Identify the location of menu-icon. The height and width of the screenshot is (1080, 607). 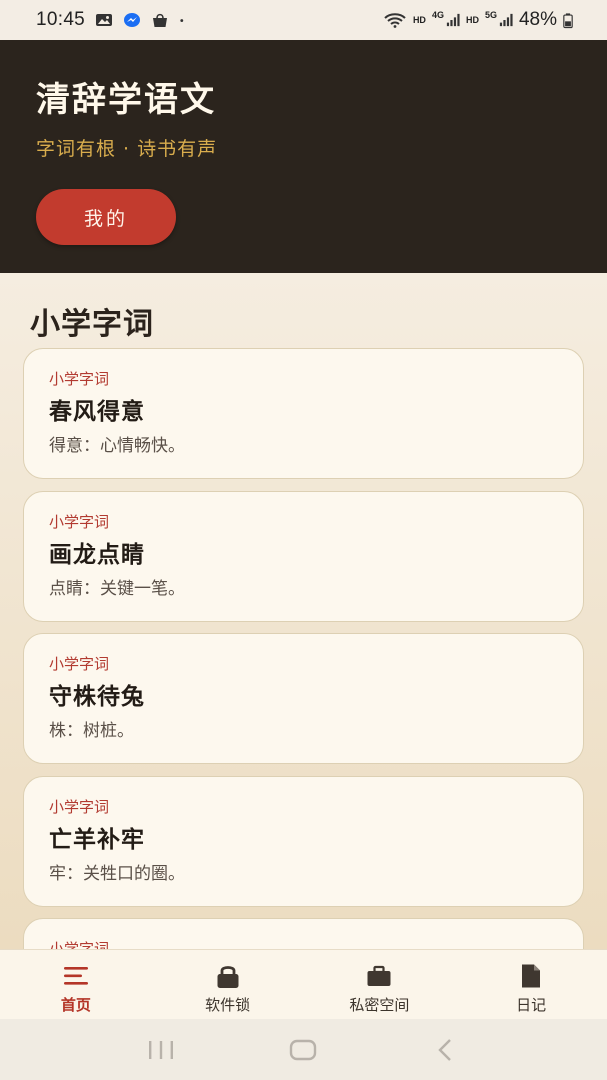
(75, 976).